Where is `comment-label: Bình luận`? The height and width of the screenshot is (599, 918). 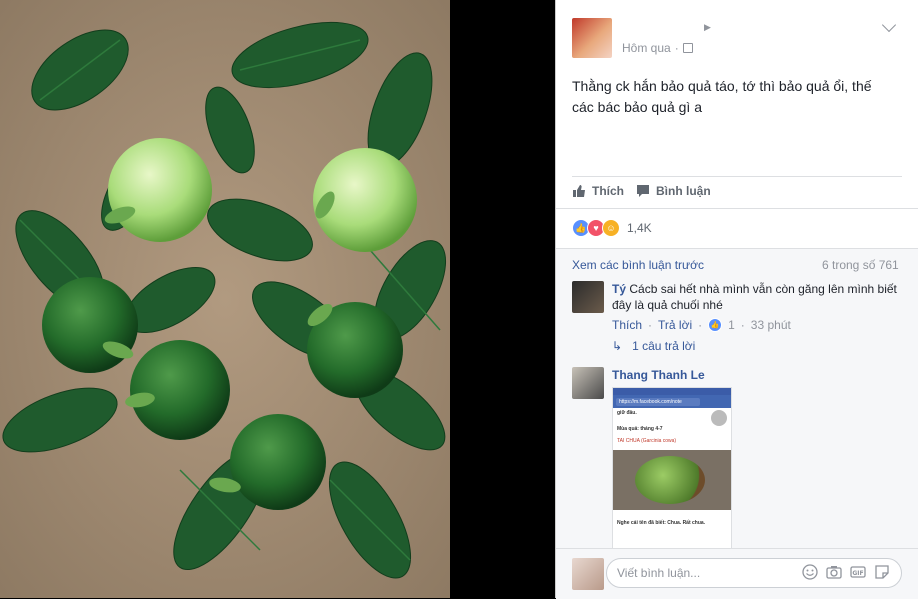 comment-label: Bình luận is located at coordinates (683, 191).